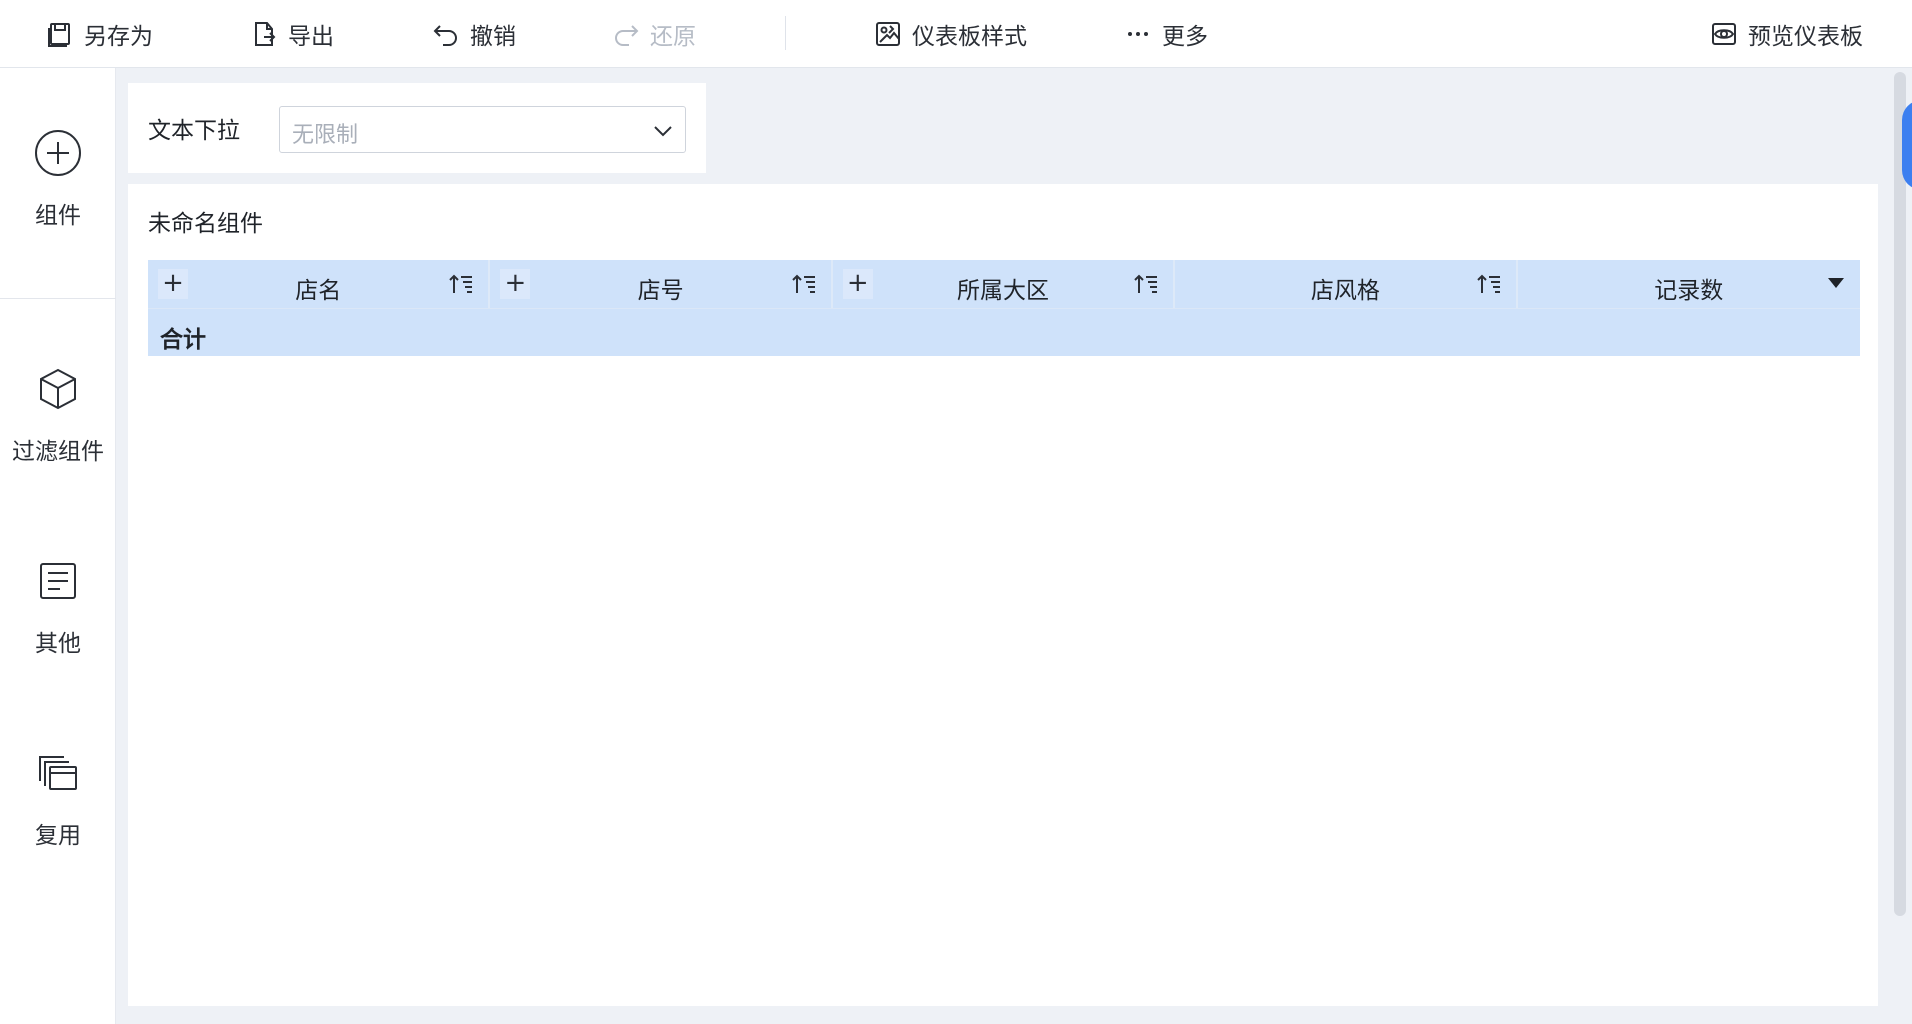 This screenshot has height=1024, width=1912. What do you see at coordinates (205, 221) in the screenshot?
I see `component-title: 未命名组件` at bounding box center [205, 221].